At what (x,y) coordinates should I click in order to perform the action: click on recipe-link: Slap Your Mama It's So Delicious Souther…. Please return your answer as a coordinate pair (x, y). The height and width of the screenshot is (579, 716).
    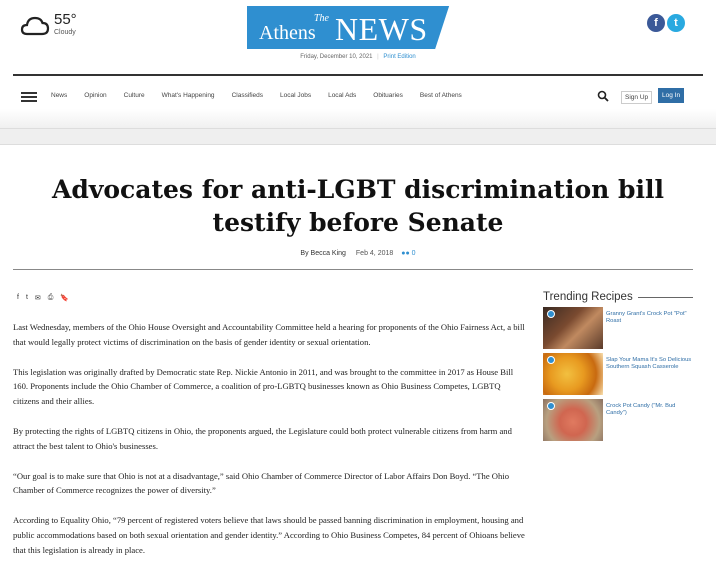
    Looking at the image, I should click on (649, 376).